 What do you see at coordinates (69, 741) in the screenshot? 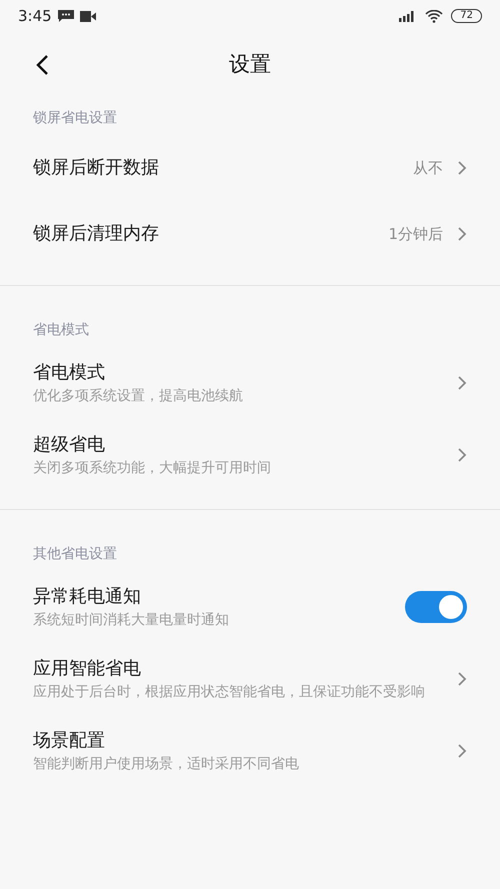
I see `setting-title: 场景配置` at bounding box center [69, 741].